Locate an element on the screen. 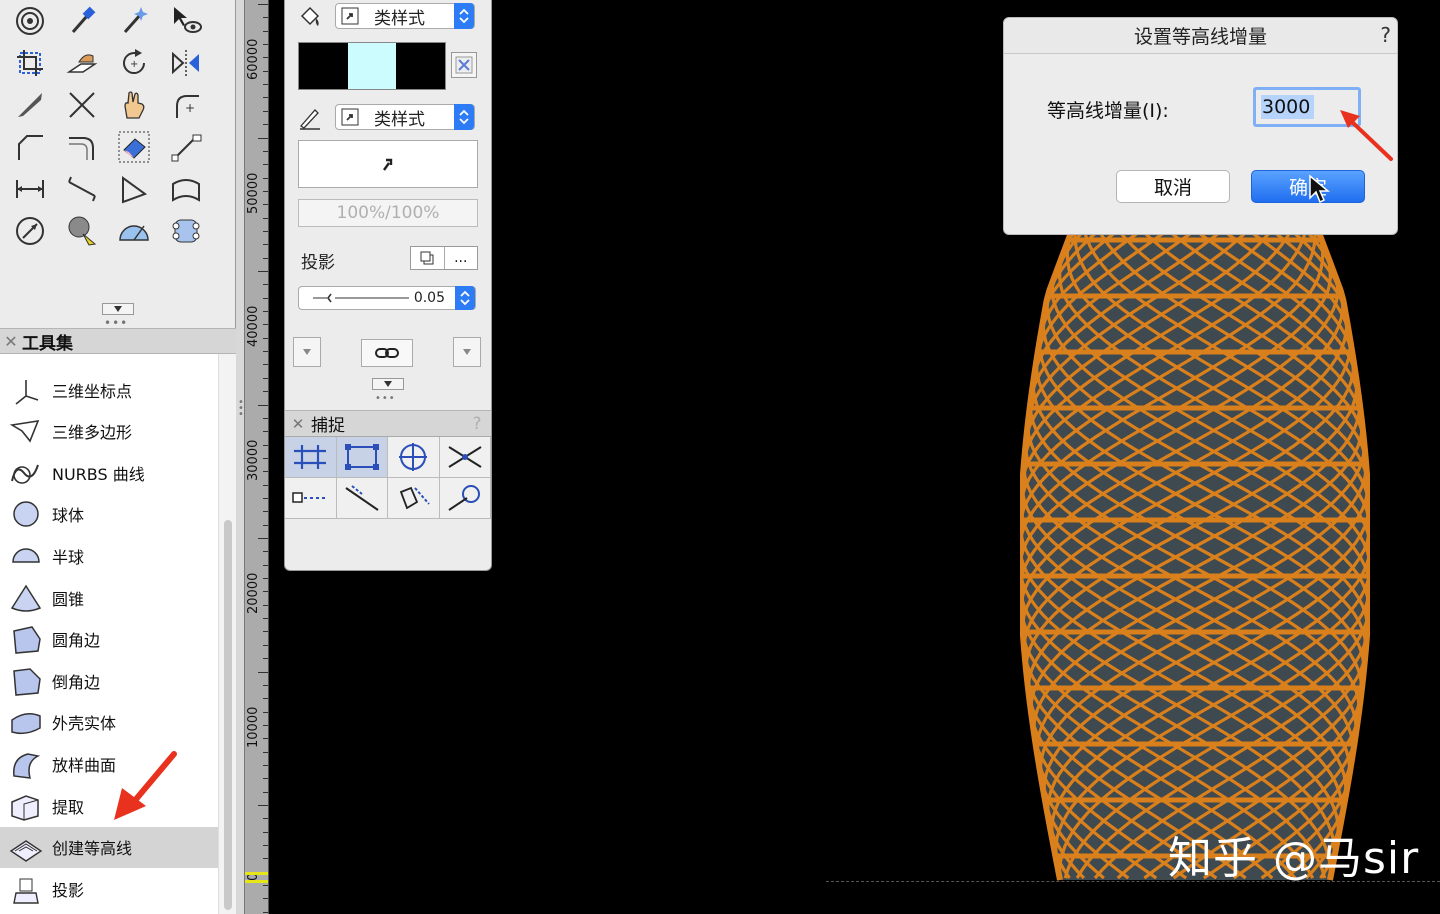 The image size is (1440, 914). hemisphere-icon is located at coordinates (26, 556).